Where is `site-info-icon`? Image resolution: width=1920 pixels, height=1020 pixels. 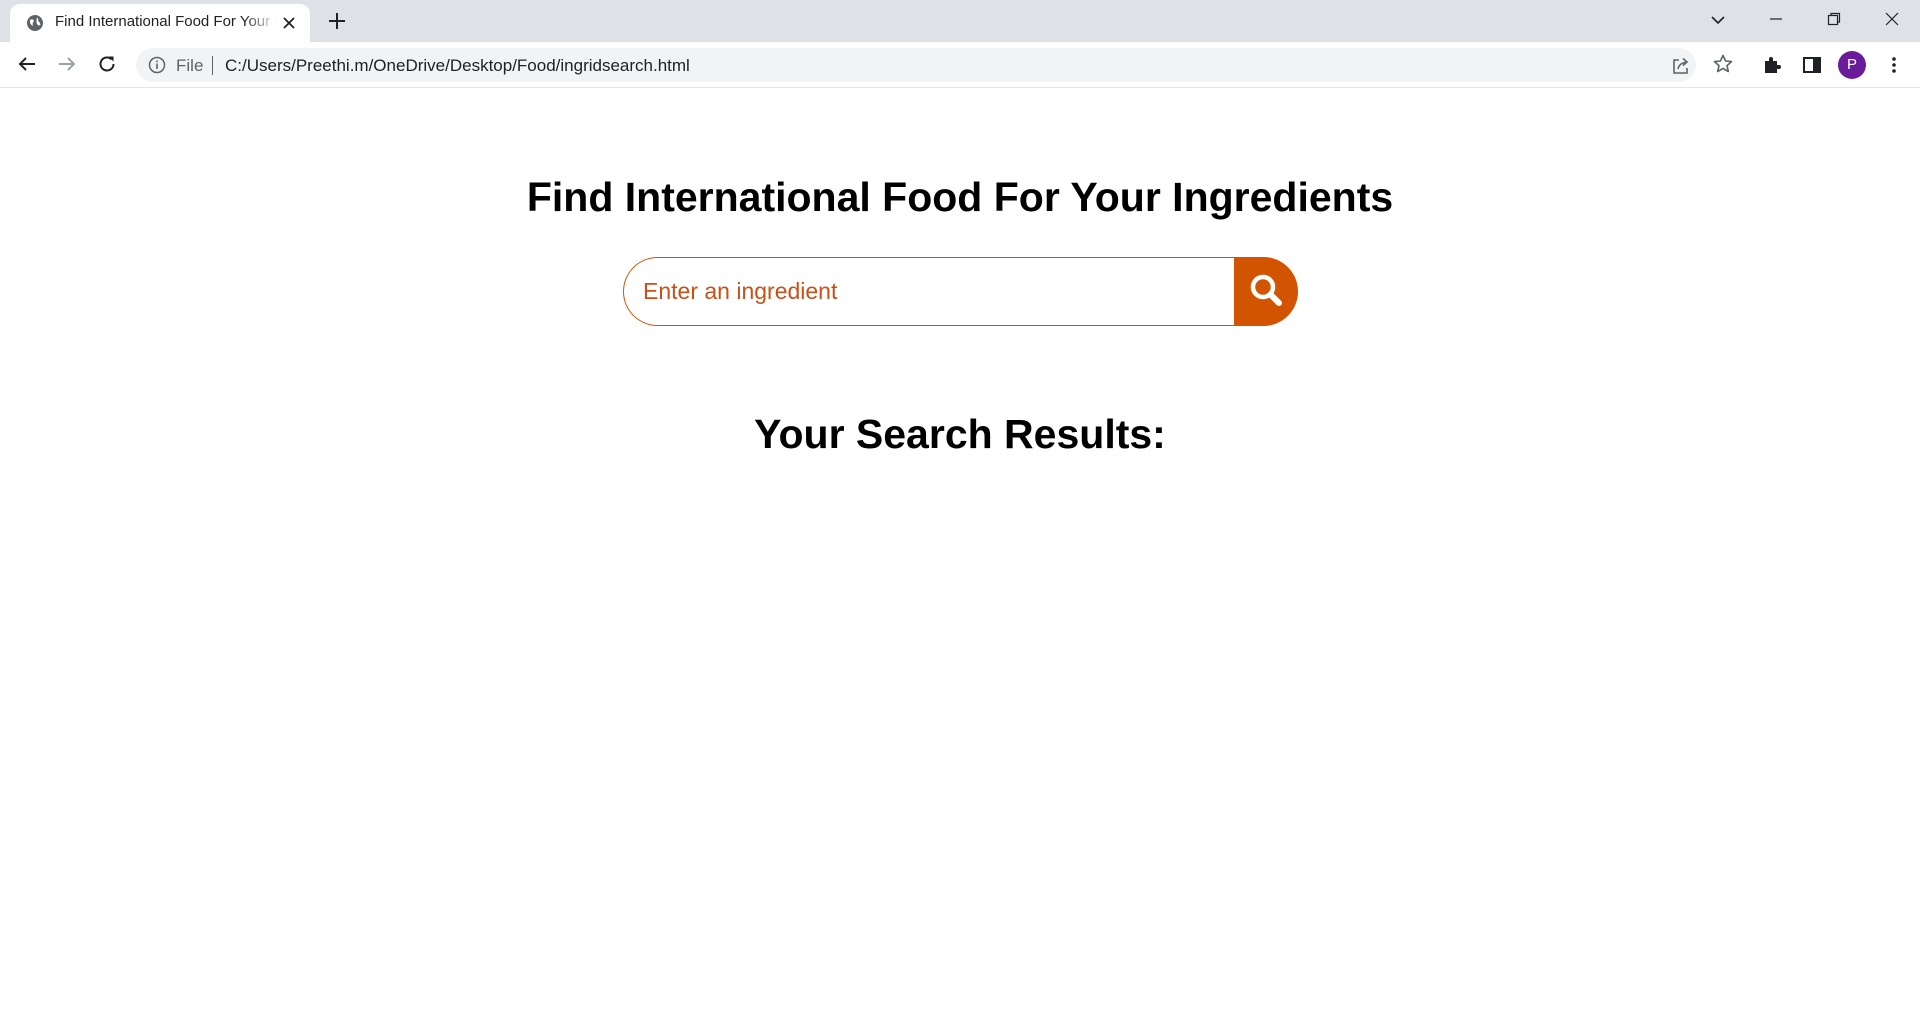 site-info-icon is located at coordinates (157, 65).